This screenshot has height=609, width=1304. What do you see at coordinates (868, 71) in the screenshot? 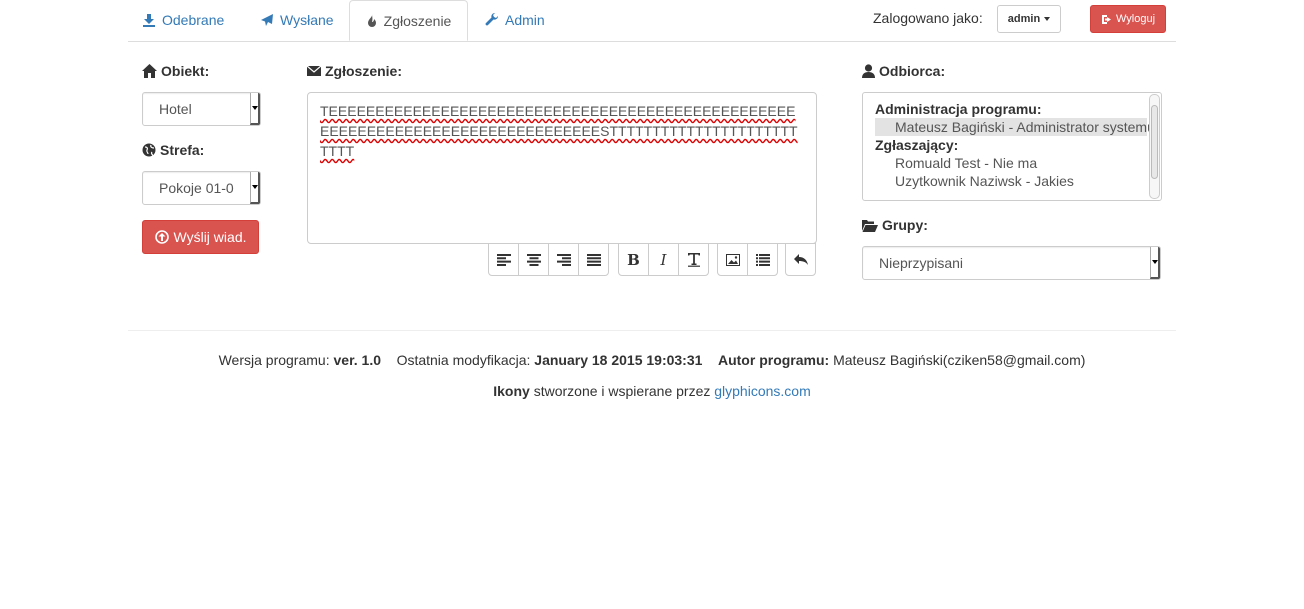
I see `user-icon` at bounding box center [868, 71].